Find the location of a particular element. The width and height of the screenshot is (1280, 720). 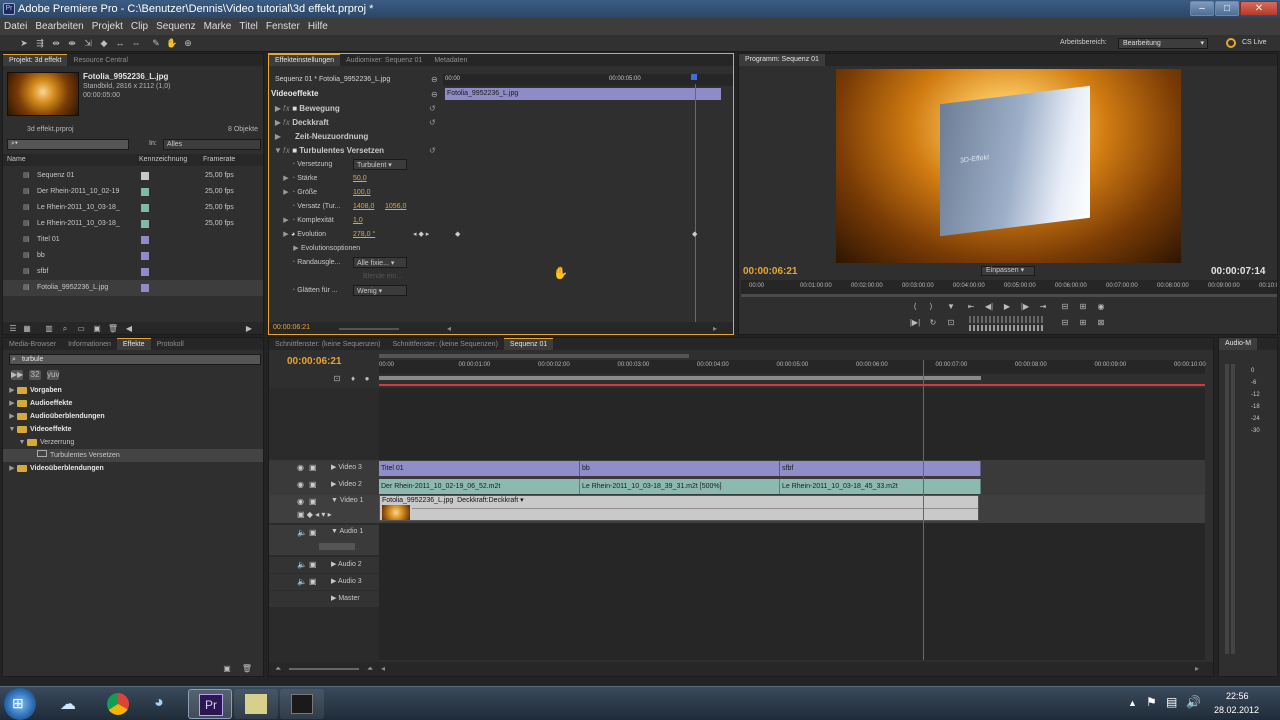

selection-tool-icon: ➤ is located at coordinates (24, 43).